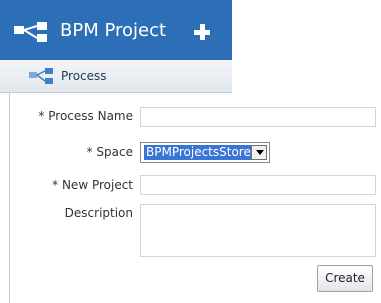 The height and width of the screenshot is (303, 381). What do you see at coordinates (202, 32) in the screenshot?
I see `plus-icon` at bounding box center [202, 32].